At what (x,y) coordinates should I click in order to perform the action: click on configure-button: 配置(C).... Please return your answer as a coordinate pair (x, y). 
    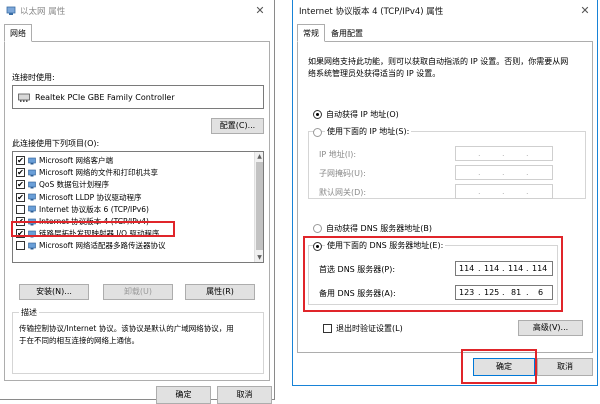
    Looking at the image, I should click on (237, 126).